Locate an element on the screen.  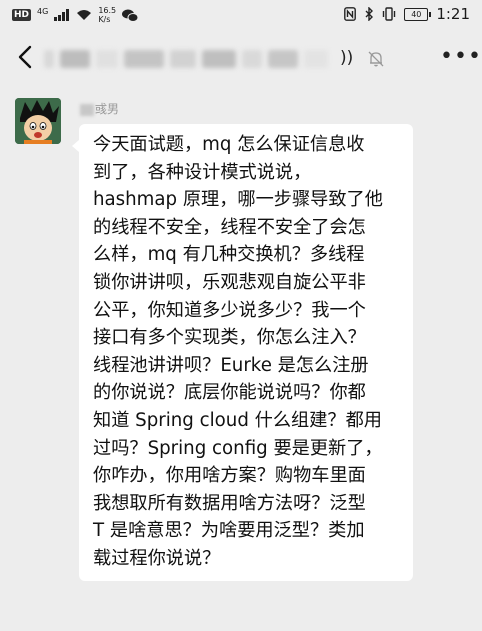
message-line: 过吗？Spring config 要是更新了， is located at coordinates (238, 448).